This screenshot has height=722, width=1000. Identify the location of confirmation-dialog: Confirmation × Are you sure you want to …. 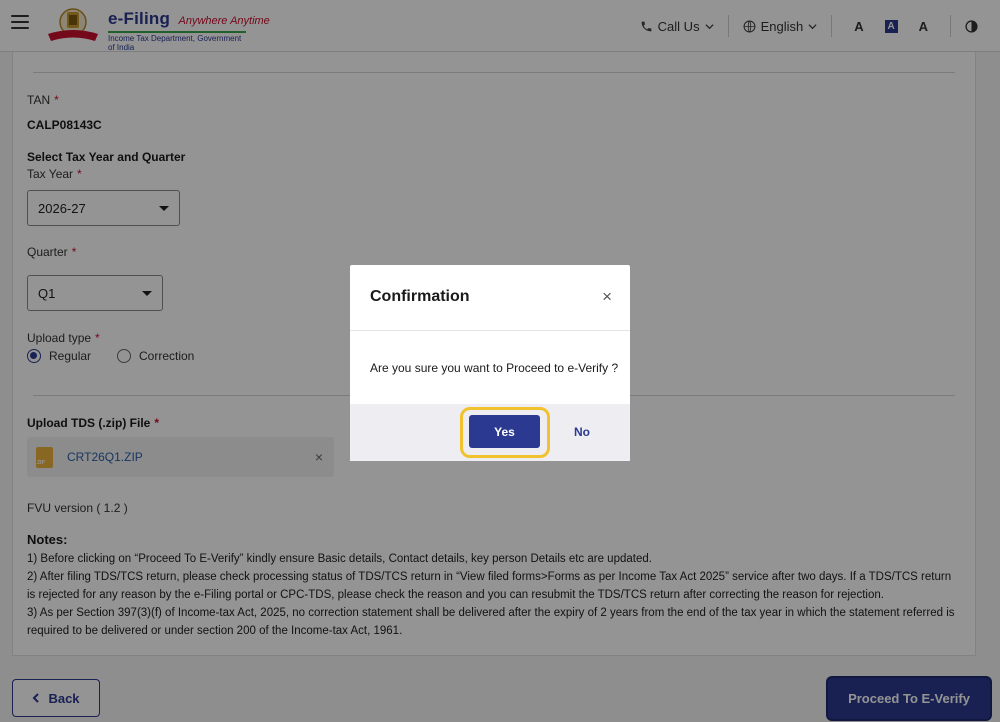
(490, 363).